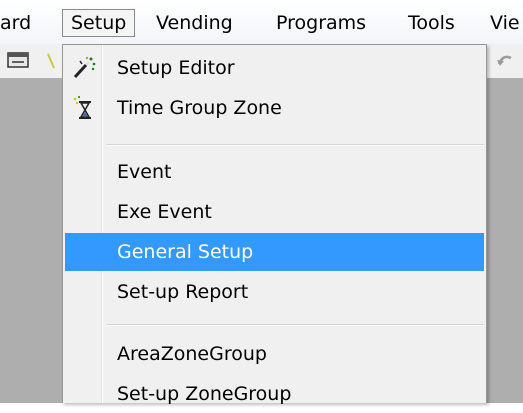  What do you see at coordinates (194, 23) in the screenshot?
I see `menu-item-vending: Vending` at bounding box center [194, 23].